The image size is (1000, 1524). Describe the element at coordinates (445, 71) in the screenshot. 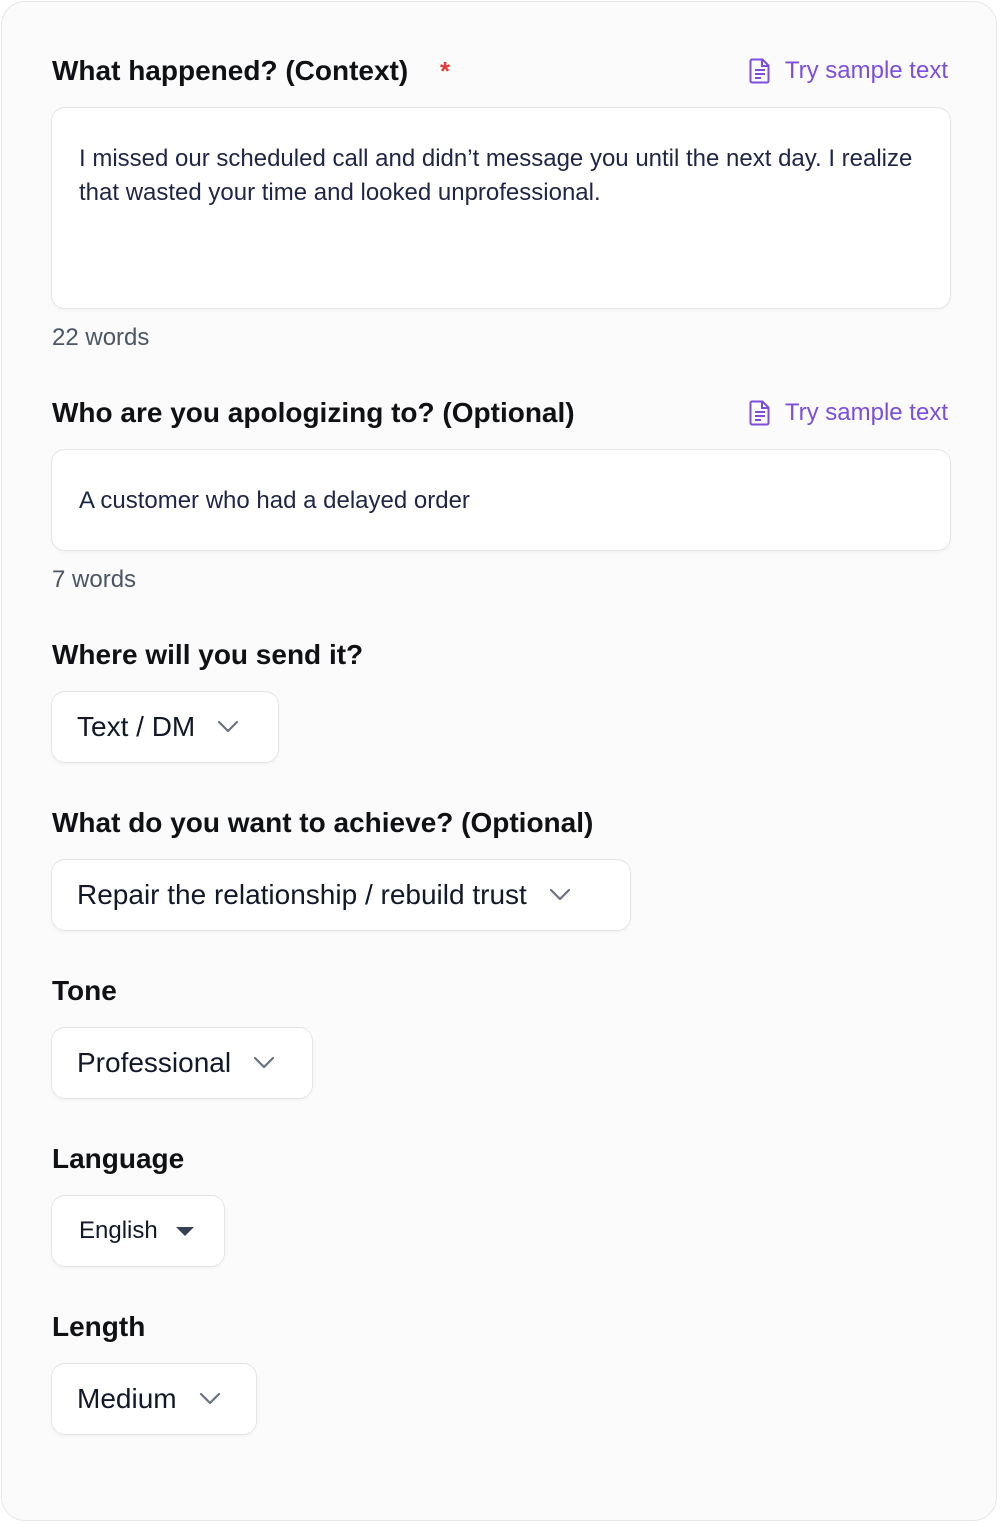

I see `required-asterisk: *` at that location.